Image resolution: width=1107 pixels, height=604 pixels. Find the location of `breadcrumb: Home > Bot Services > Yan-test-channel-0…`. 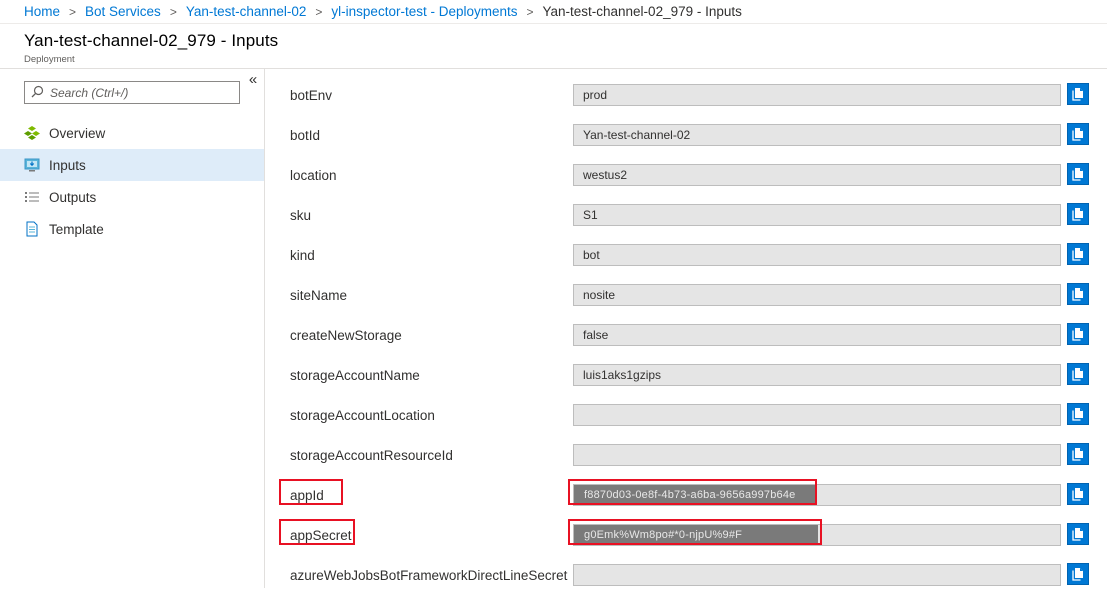

breadcrumb: Home > Bot Services > Yan-test-channel-0… is located at coordinates (553, 12).